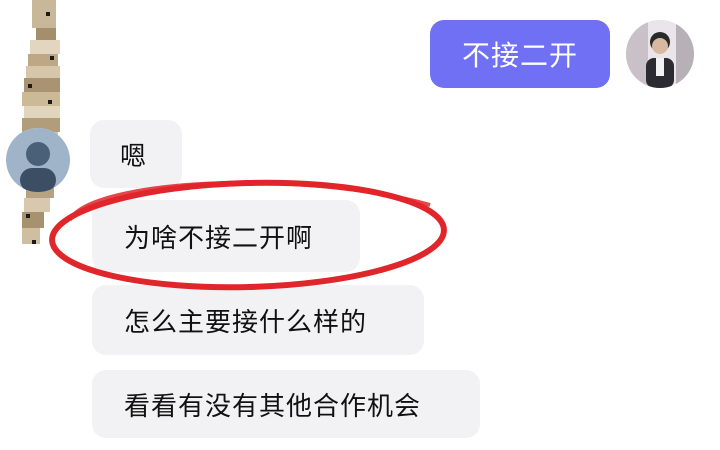 Image resolution: width=720 pixels, height=450 pixels. I want to click on incoming-message-text: 怎么主要接什么样的, so click(246, 322).